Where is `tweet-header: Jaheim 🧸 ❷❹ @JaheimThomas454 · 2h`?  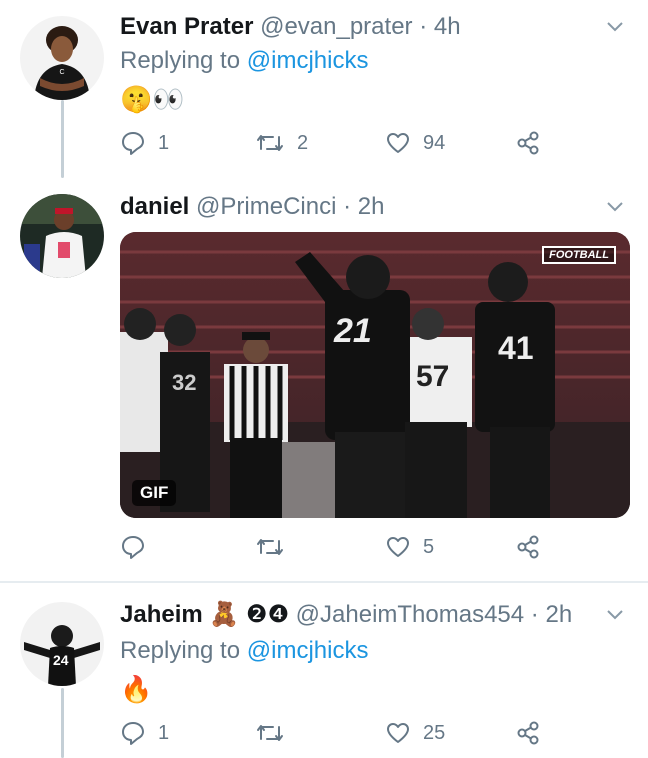 tweet-header: Jaheim 🧸 ❷❹ @JaheimThomas454 · 2h is located at coordinates (346, 615).